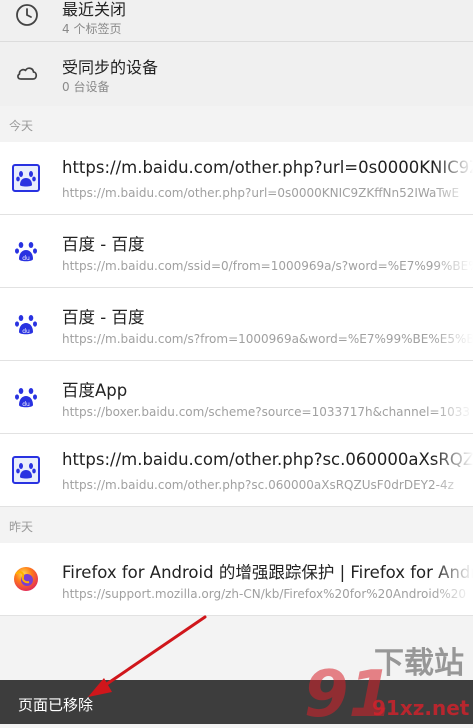 The width and height of the screenshot is (473, 728). Describe the element at coordinates (236, 702) in the screenshot. I see `snackbar: 页面已移除` at that location.